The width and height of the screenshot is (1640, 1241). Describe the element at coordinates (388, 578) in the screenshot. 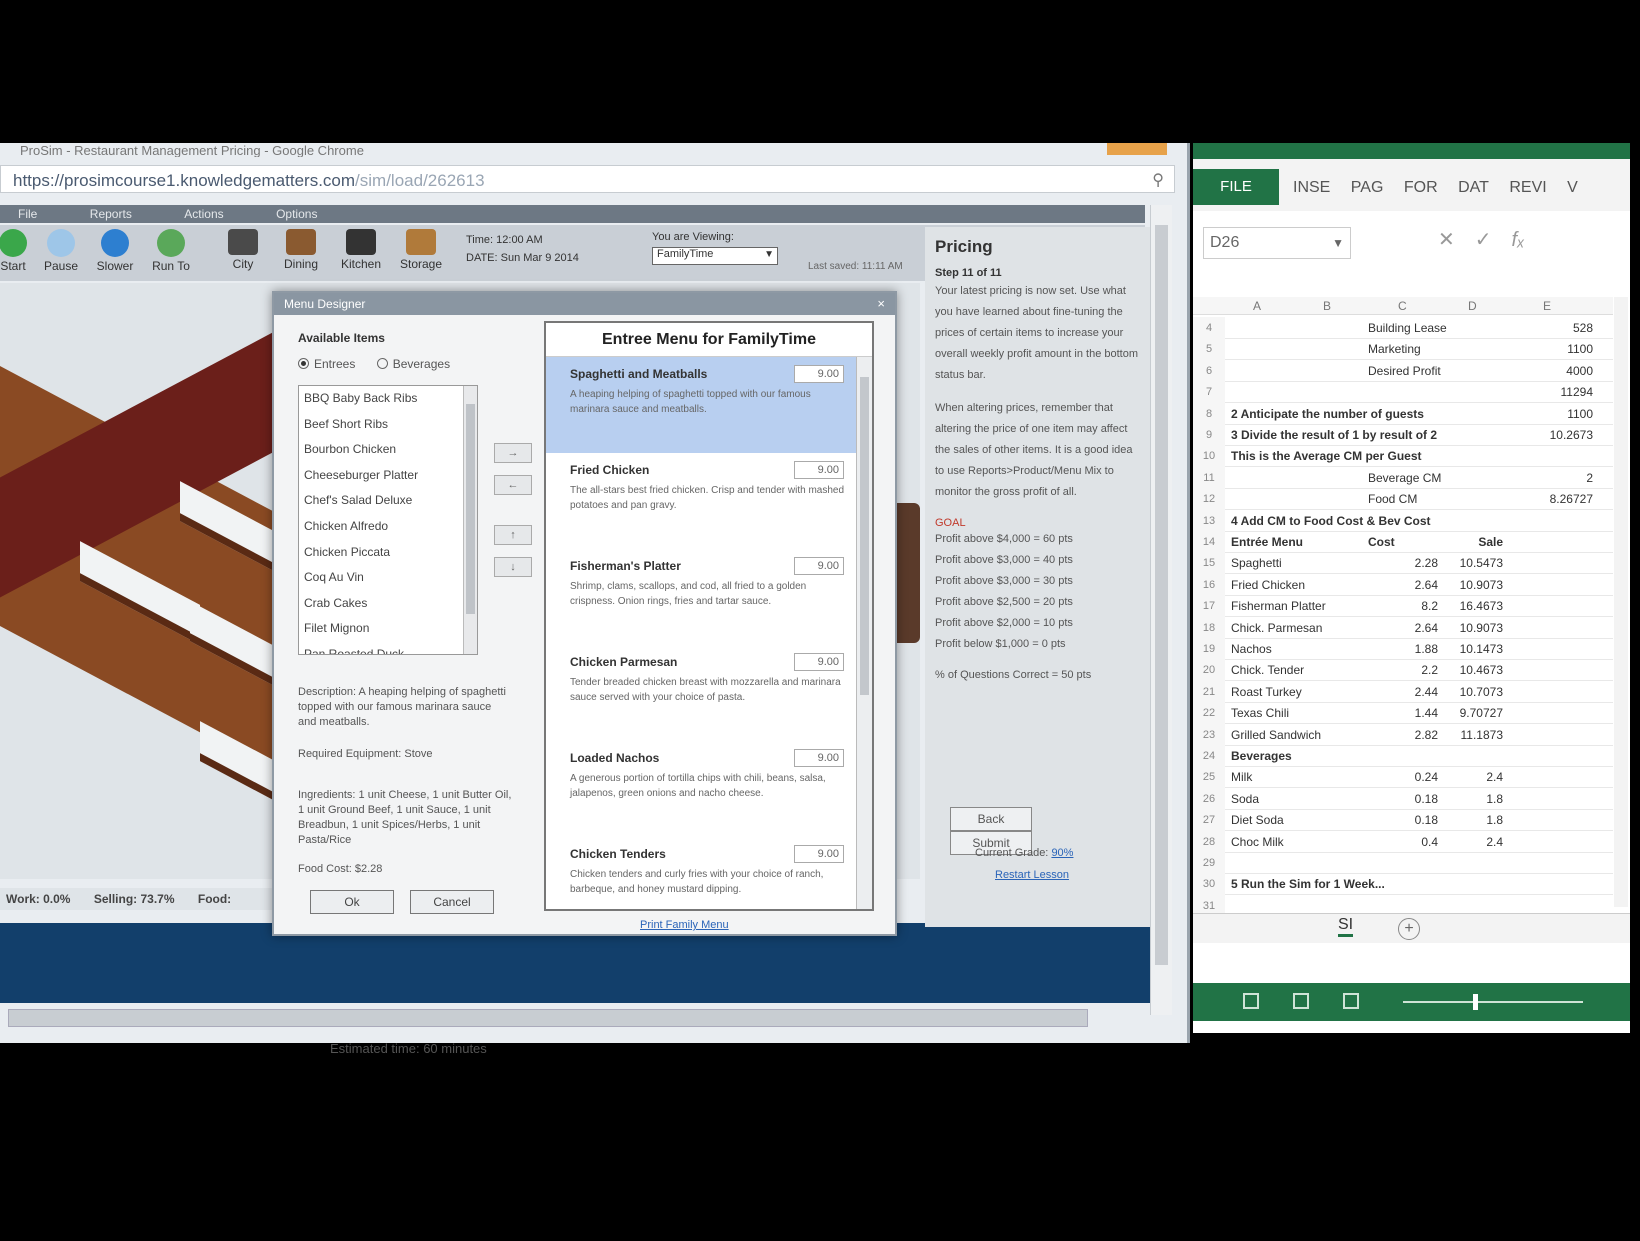

I see `list-item: Coq Au Vin` at that location.